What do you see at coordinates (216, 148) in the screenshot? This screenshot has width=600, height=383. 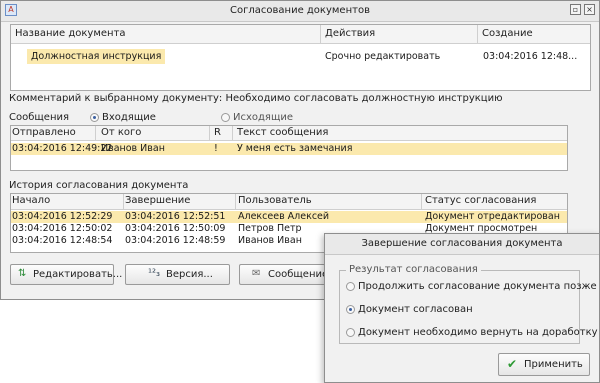 I see `message-r: !` at bounding box center [216, 148].